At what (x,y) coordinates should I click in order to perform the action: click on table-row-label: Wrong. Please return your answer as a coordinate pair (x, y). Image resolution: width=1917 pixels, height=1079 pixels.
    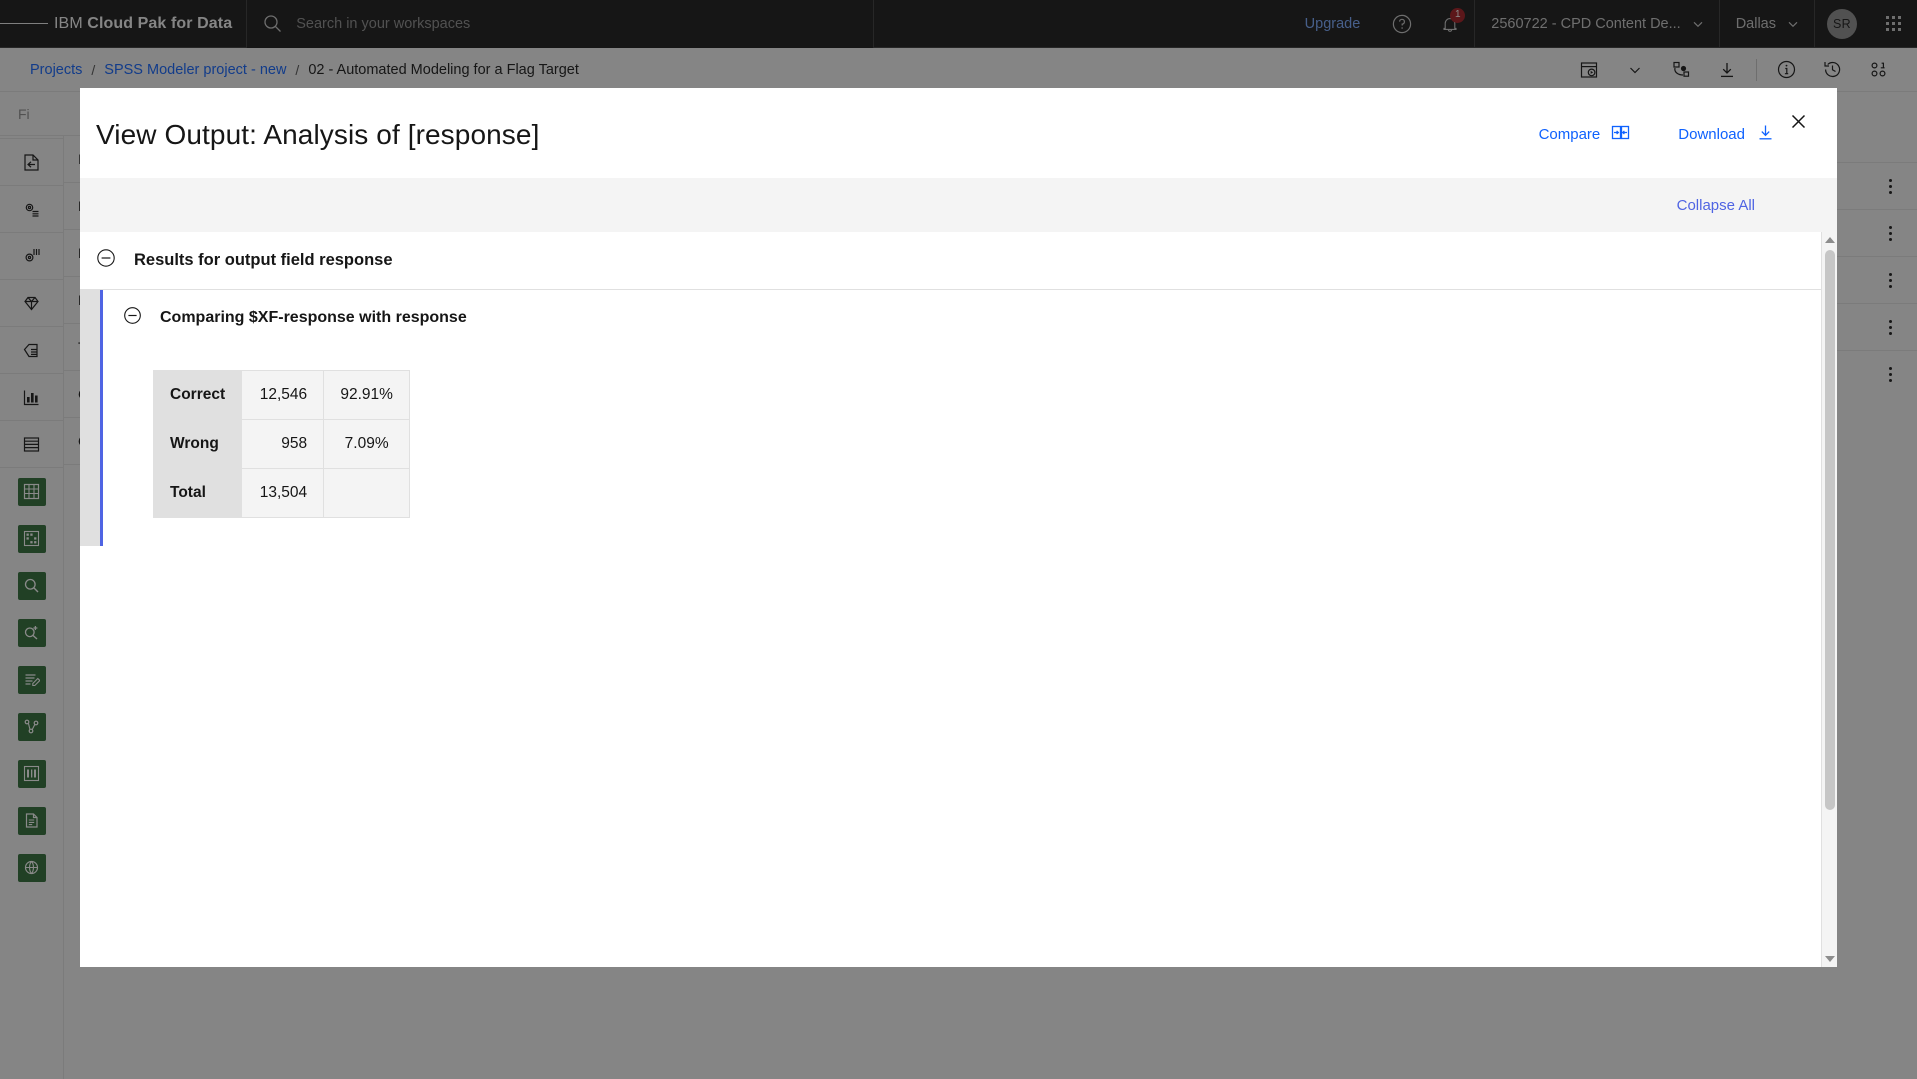
    Looking at the image, I should click on (197, 444).